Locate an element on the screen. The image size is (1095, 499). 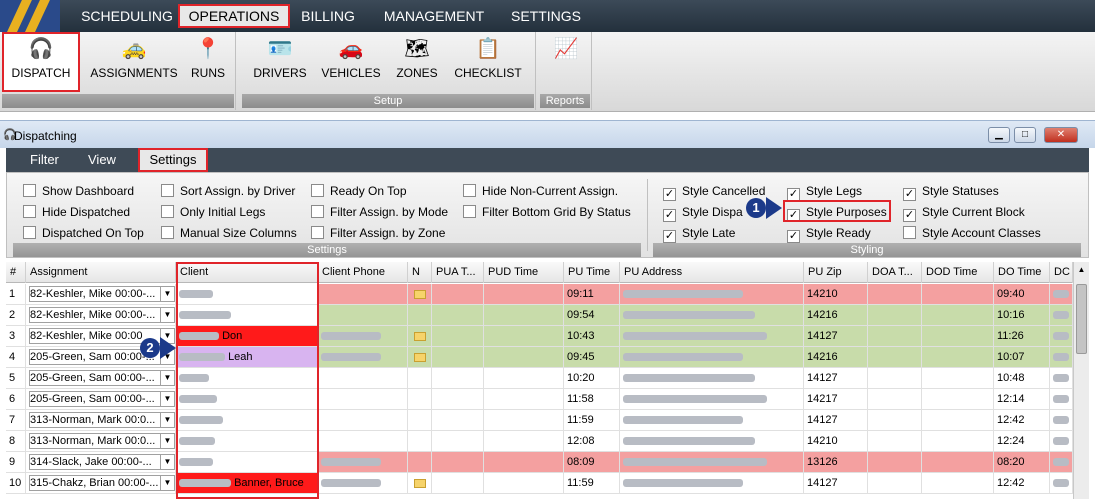
menu-settings: Settings is located at coordinates (173, 160).